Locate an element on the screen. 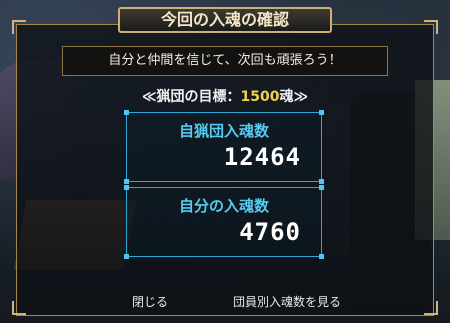  self-count-value: 4760 is located at coordinates (270, 232).